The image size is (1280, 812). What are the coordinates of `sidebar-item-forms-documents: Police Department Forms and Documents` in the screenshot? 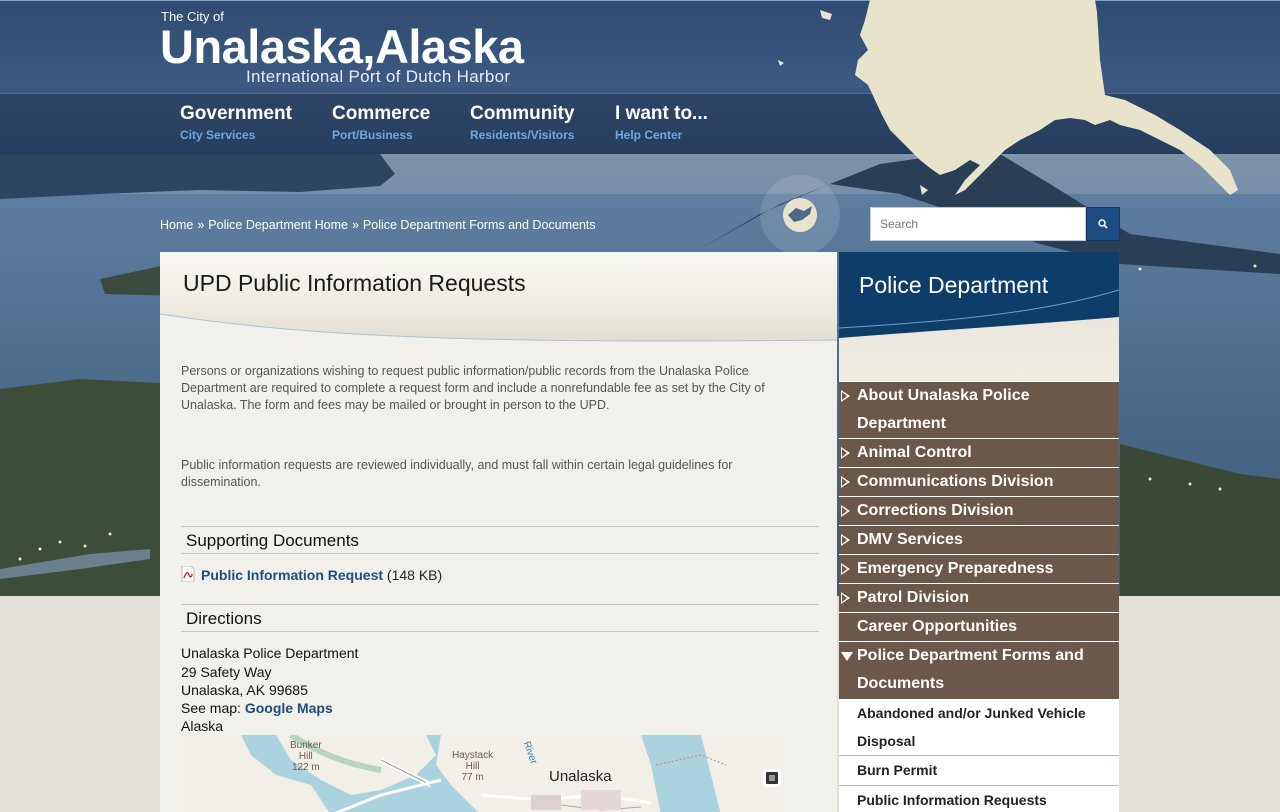 It's located at (979, 670).